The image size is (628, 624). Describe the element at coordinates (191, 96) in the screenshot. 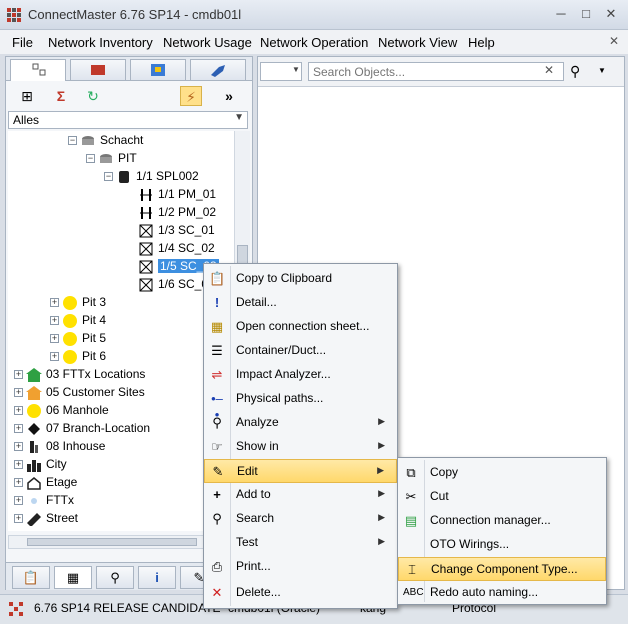

I see `lightning-icon: ⚡` at that location.